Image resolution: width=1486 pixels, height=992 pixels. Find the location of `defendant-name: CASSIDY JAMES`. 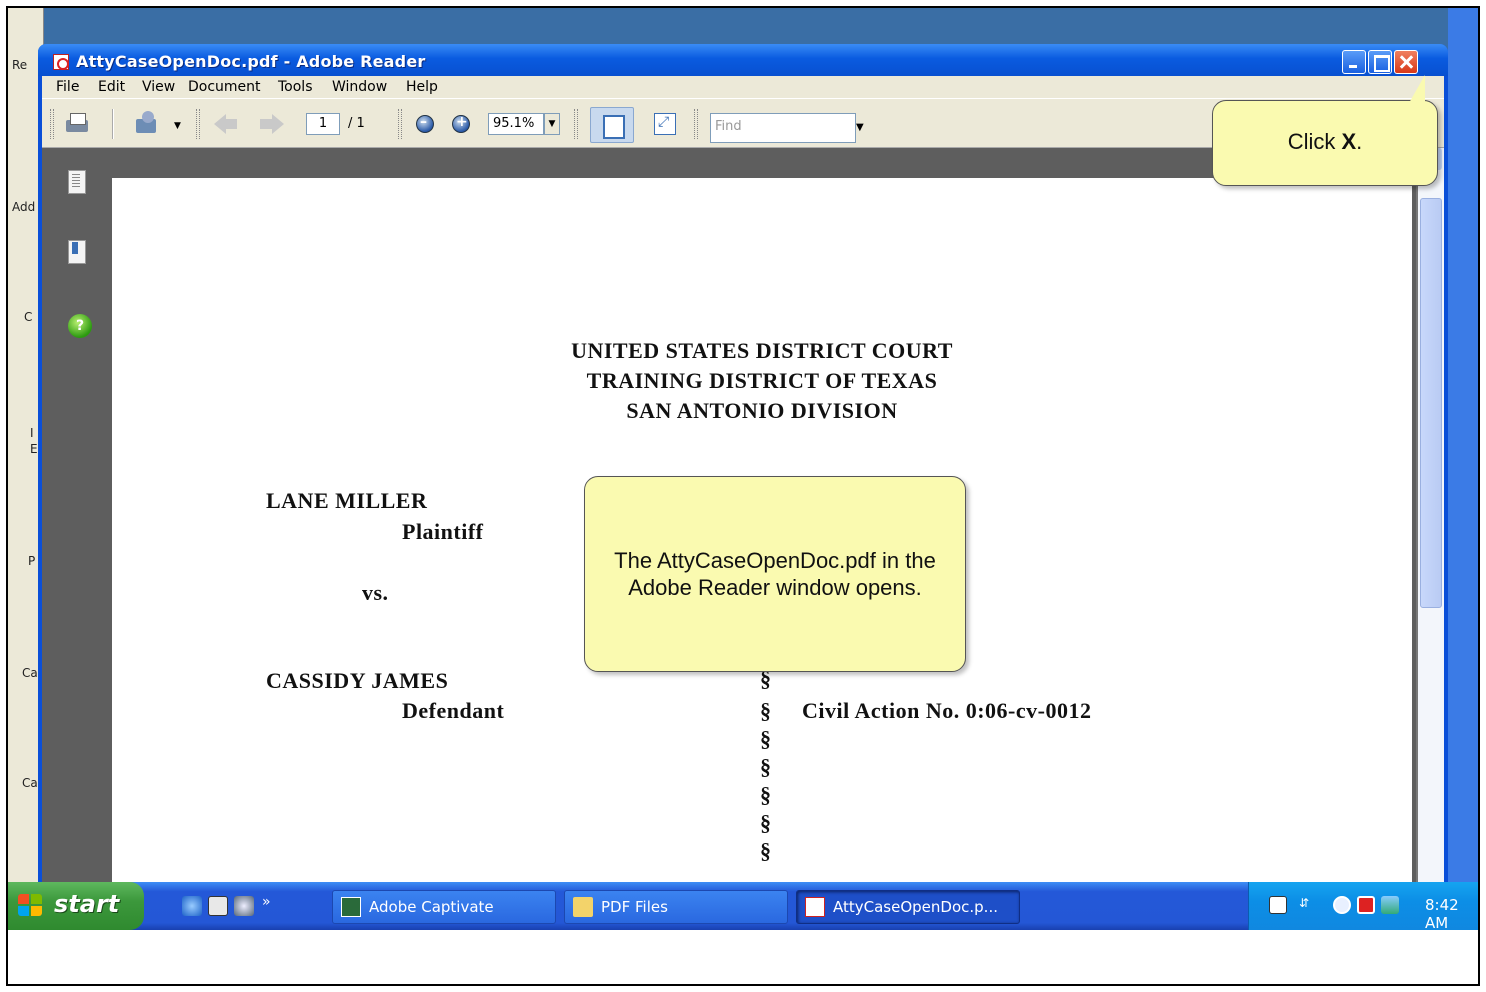

defendant-name: CASSIDY JAMES is located at coordinates (357, 680).